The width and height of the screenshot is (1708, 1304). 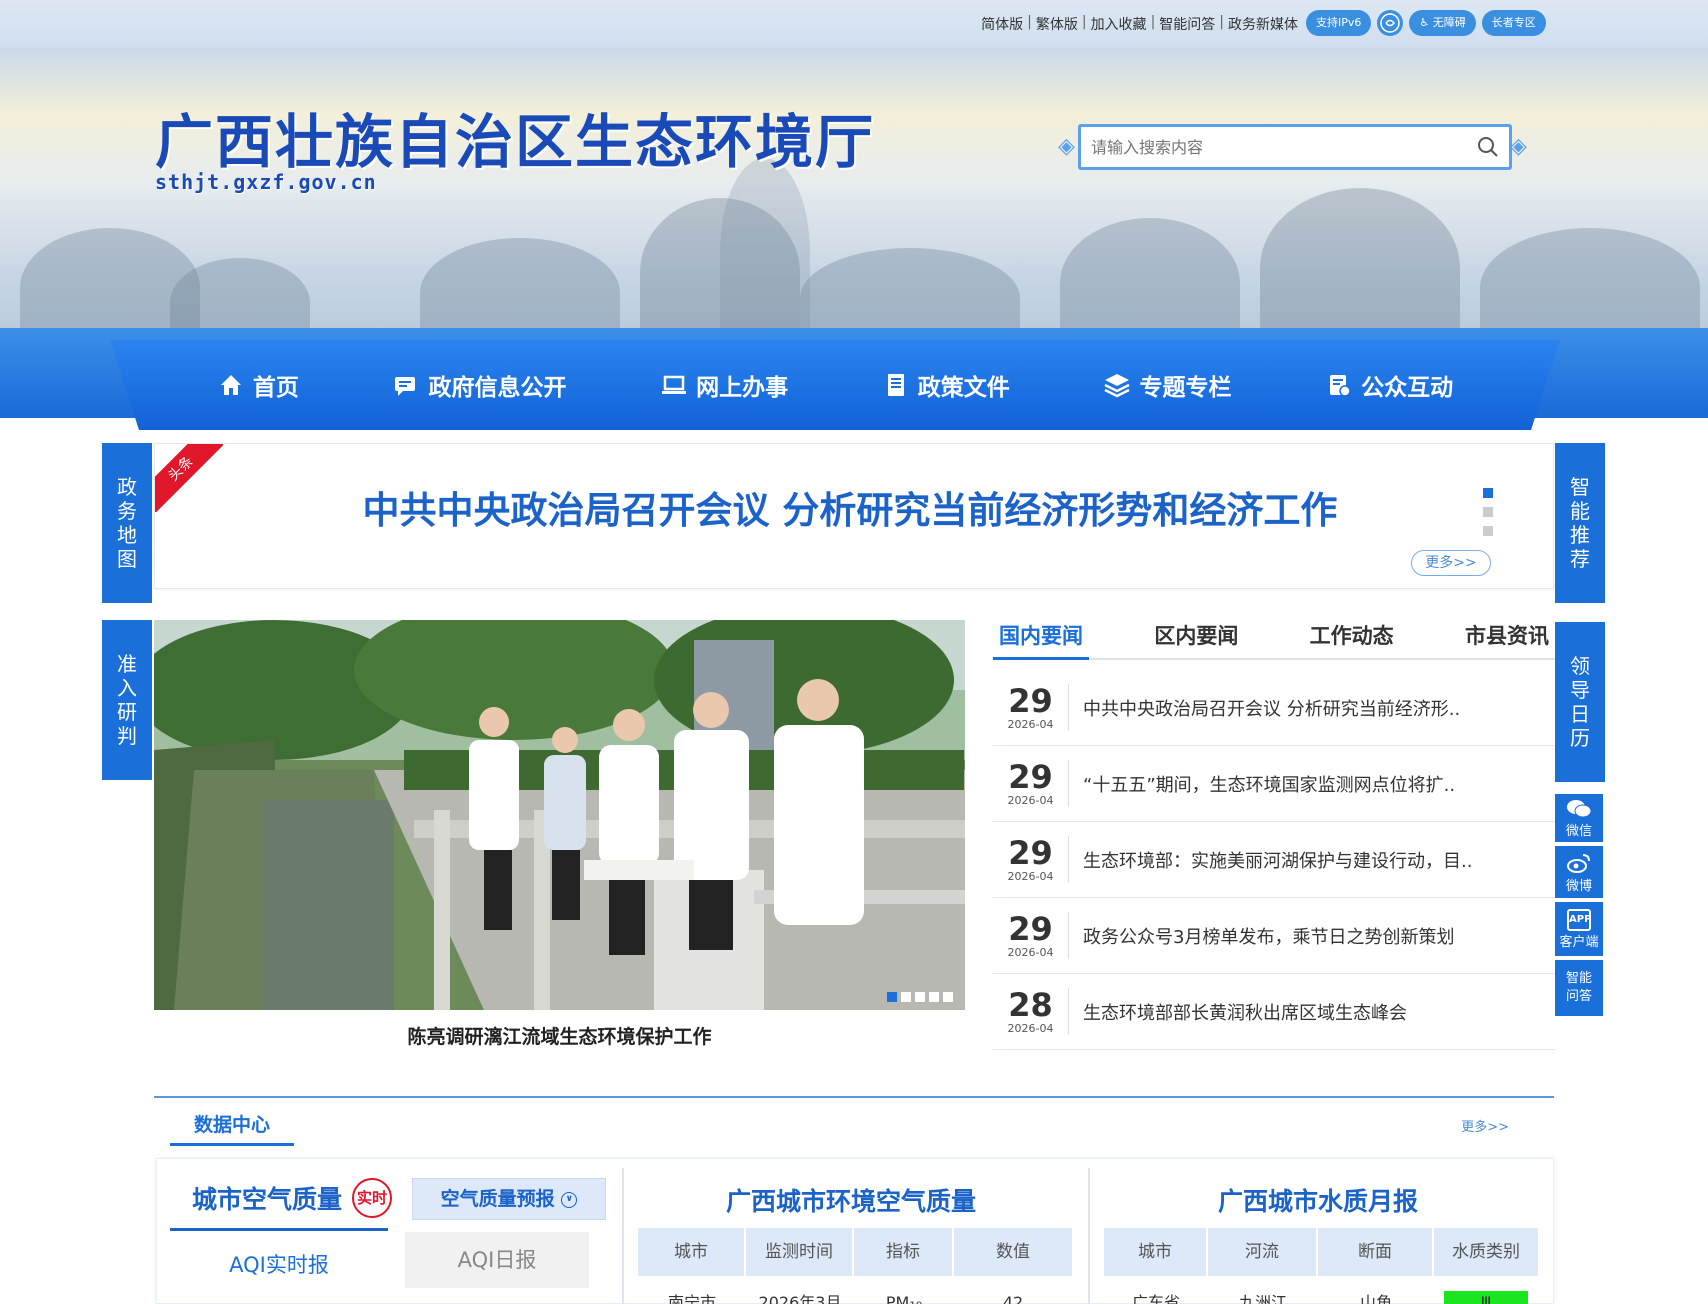 I want to click on tab-aqi-daily: AQI日报, so click(x=497, y=1260).